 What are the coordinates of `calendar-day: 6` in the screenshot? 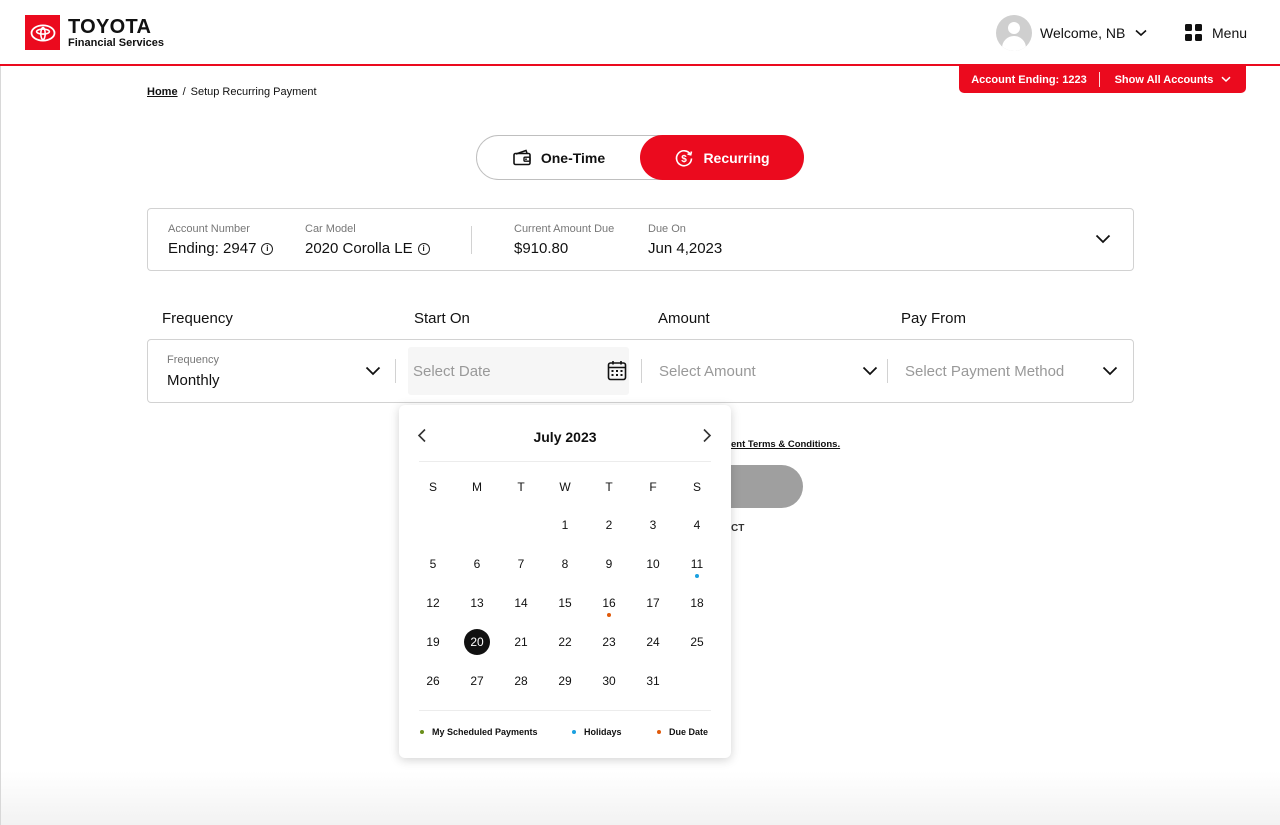 It's located at (477, 564).